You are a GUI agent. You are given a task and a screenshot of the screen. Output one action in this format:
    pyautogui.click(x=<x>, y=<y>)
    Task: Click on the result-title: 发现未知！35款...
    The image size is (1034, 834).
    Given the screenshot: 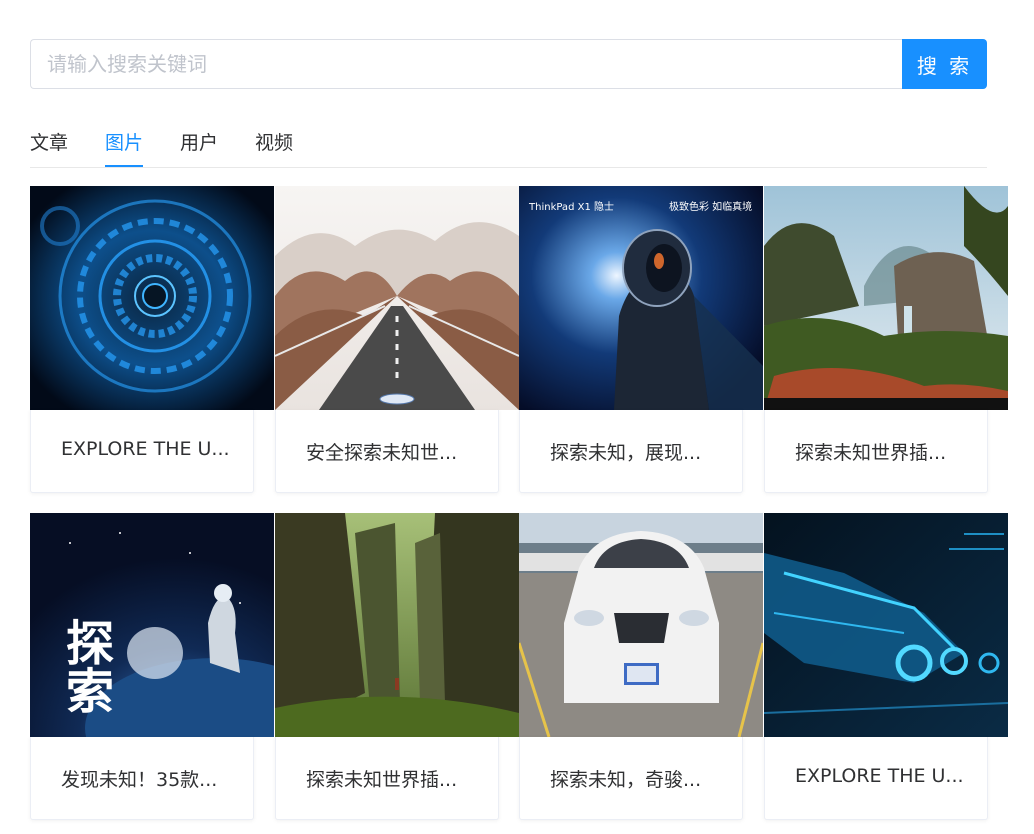 What is the action you would take?
    pyautogui.click(x=146, y=778)
    